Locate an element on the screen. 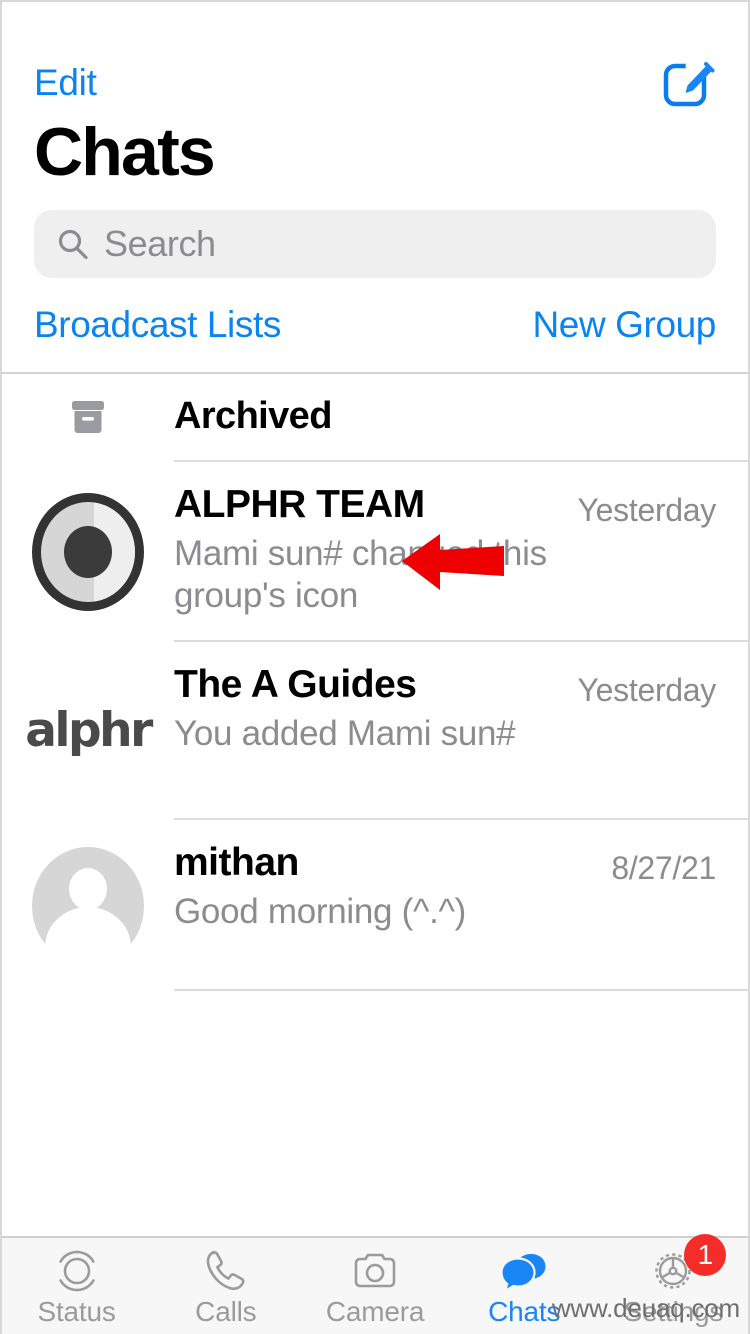  chat-bubbles-icon is located at coordinates (524, 1271).